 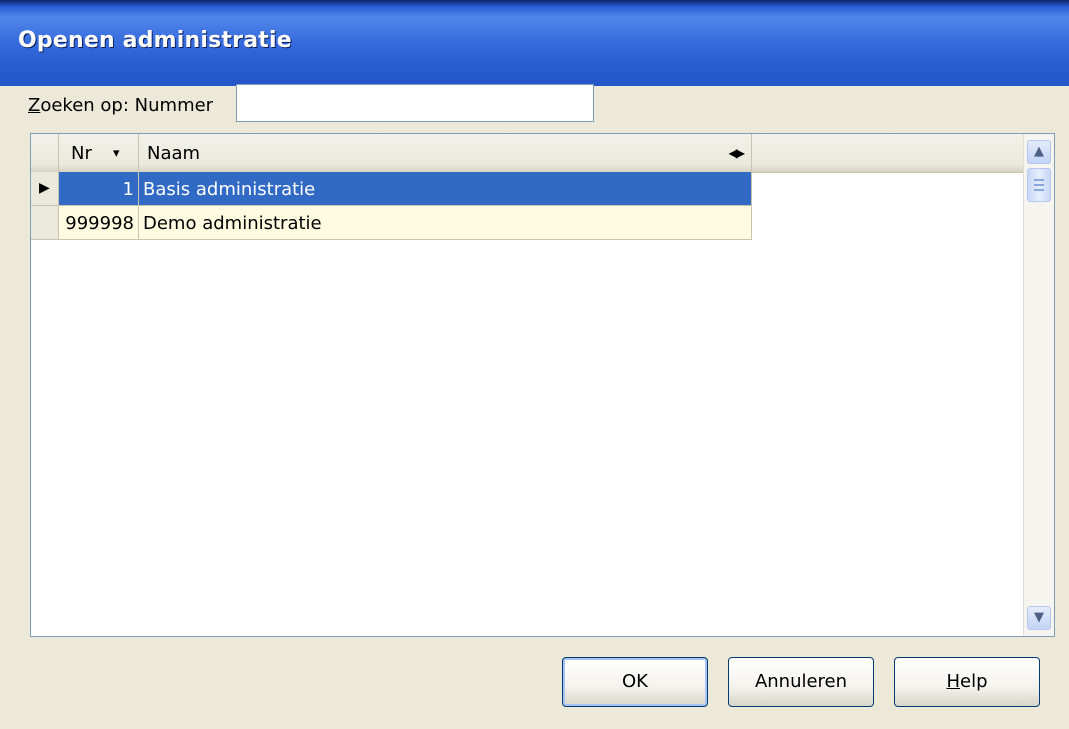 I want to click on column-header-nr: Nr ▾, so click(x=99, y=153).